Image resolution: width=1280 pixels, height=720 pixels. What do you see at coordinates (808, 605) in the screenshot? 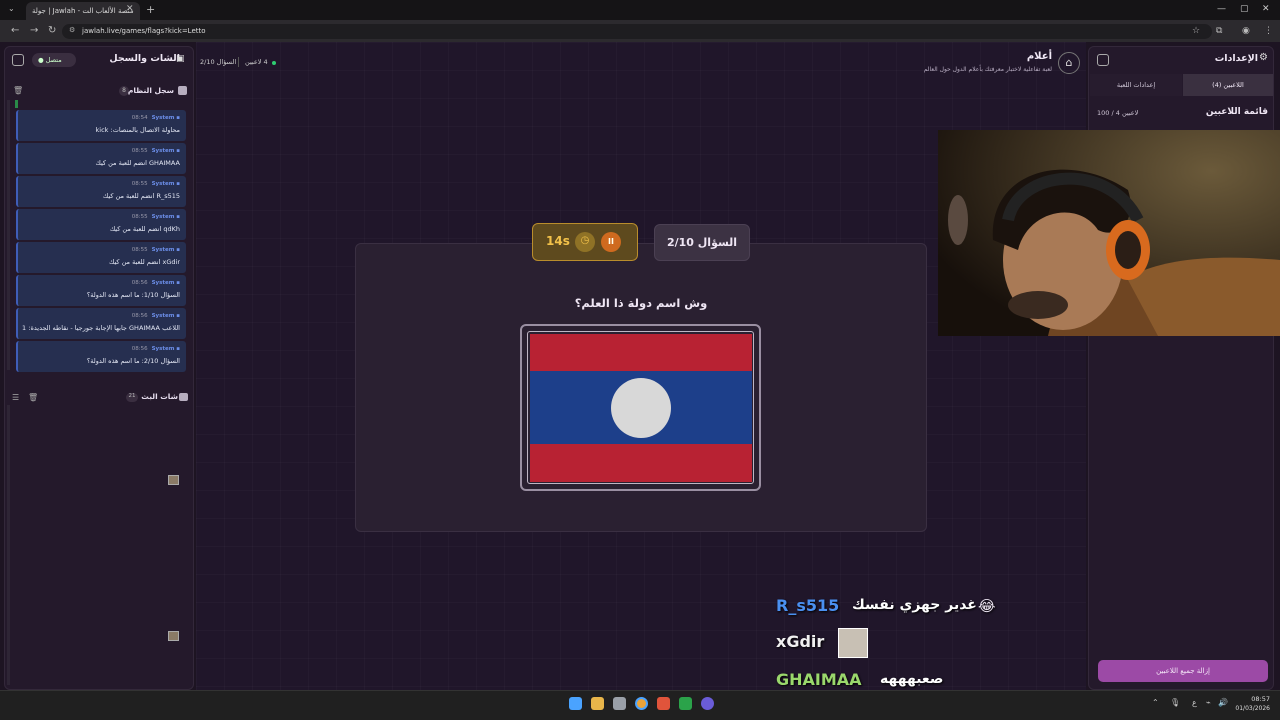
I see `overlay-username: R_s515` at bounding box center [808, 605].